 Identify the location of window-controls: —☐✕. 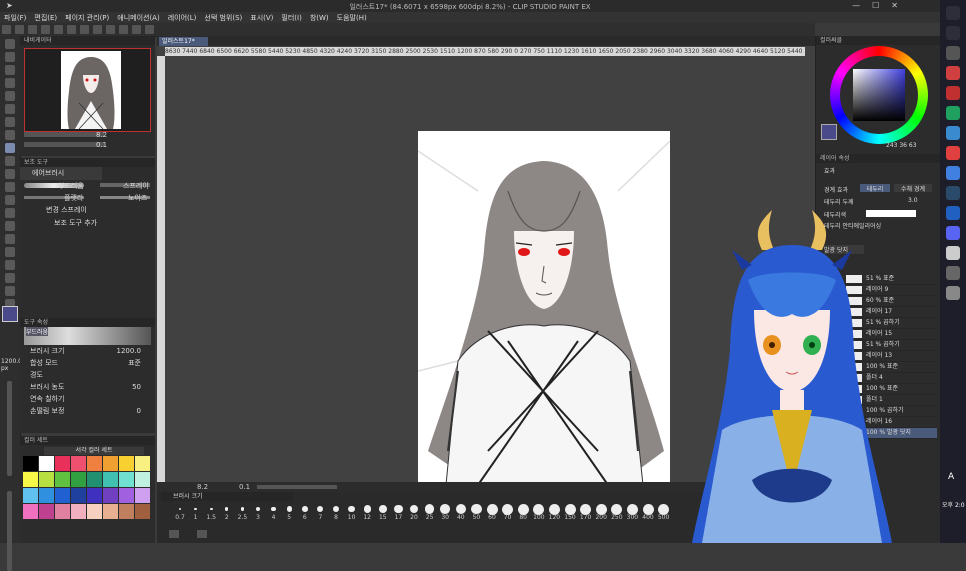
(881, 5).